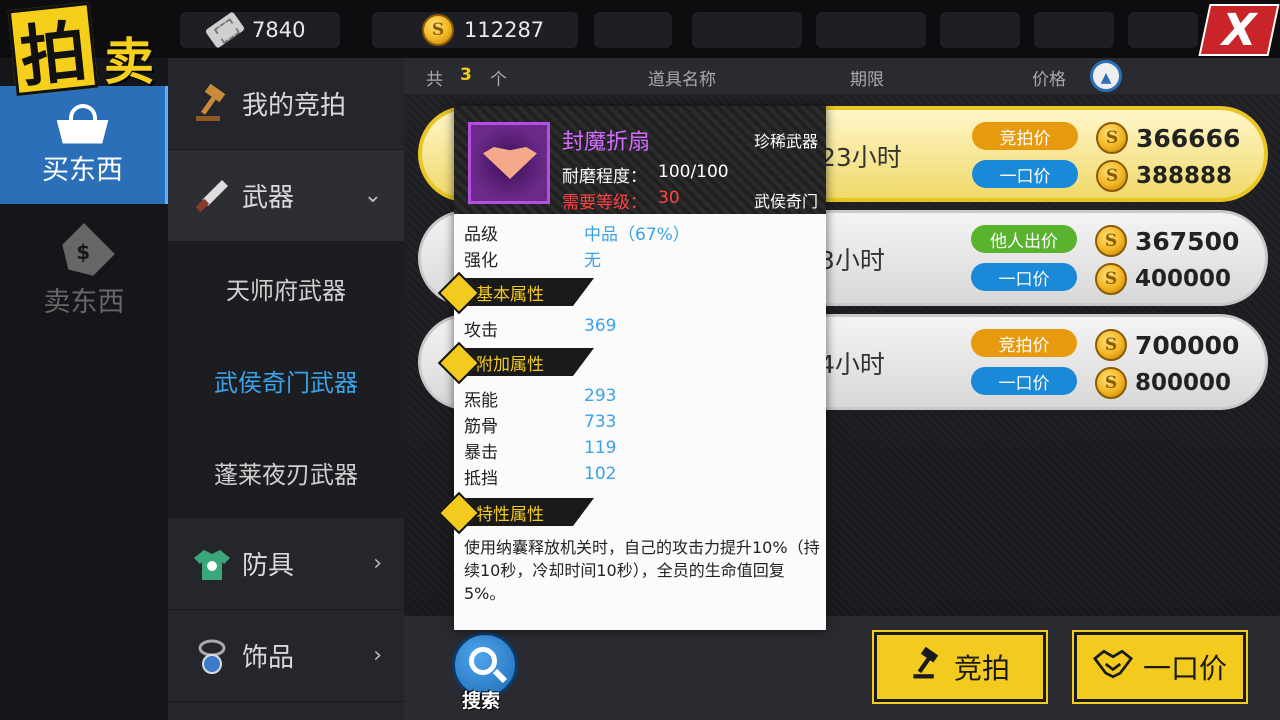  Describe the element at coordinates (483, 661) in the screenshot. I see `search-icon` at that location.